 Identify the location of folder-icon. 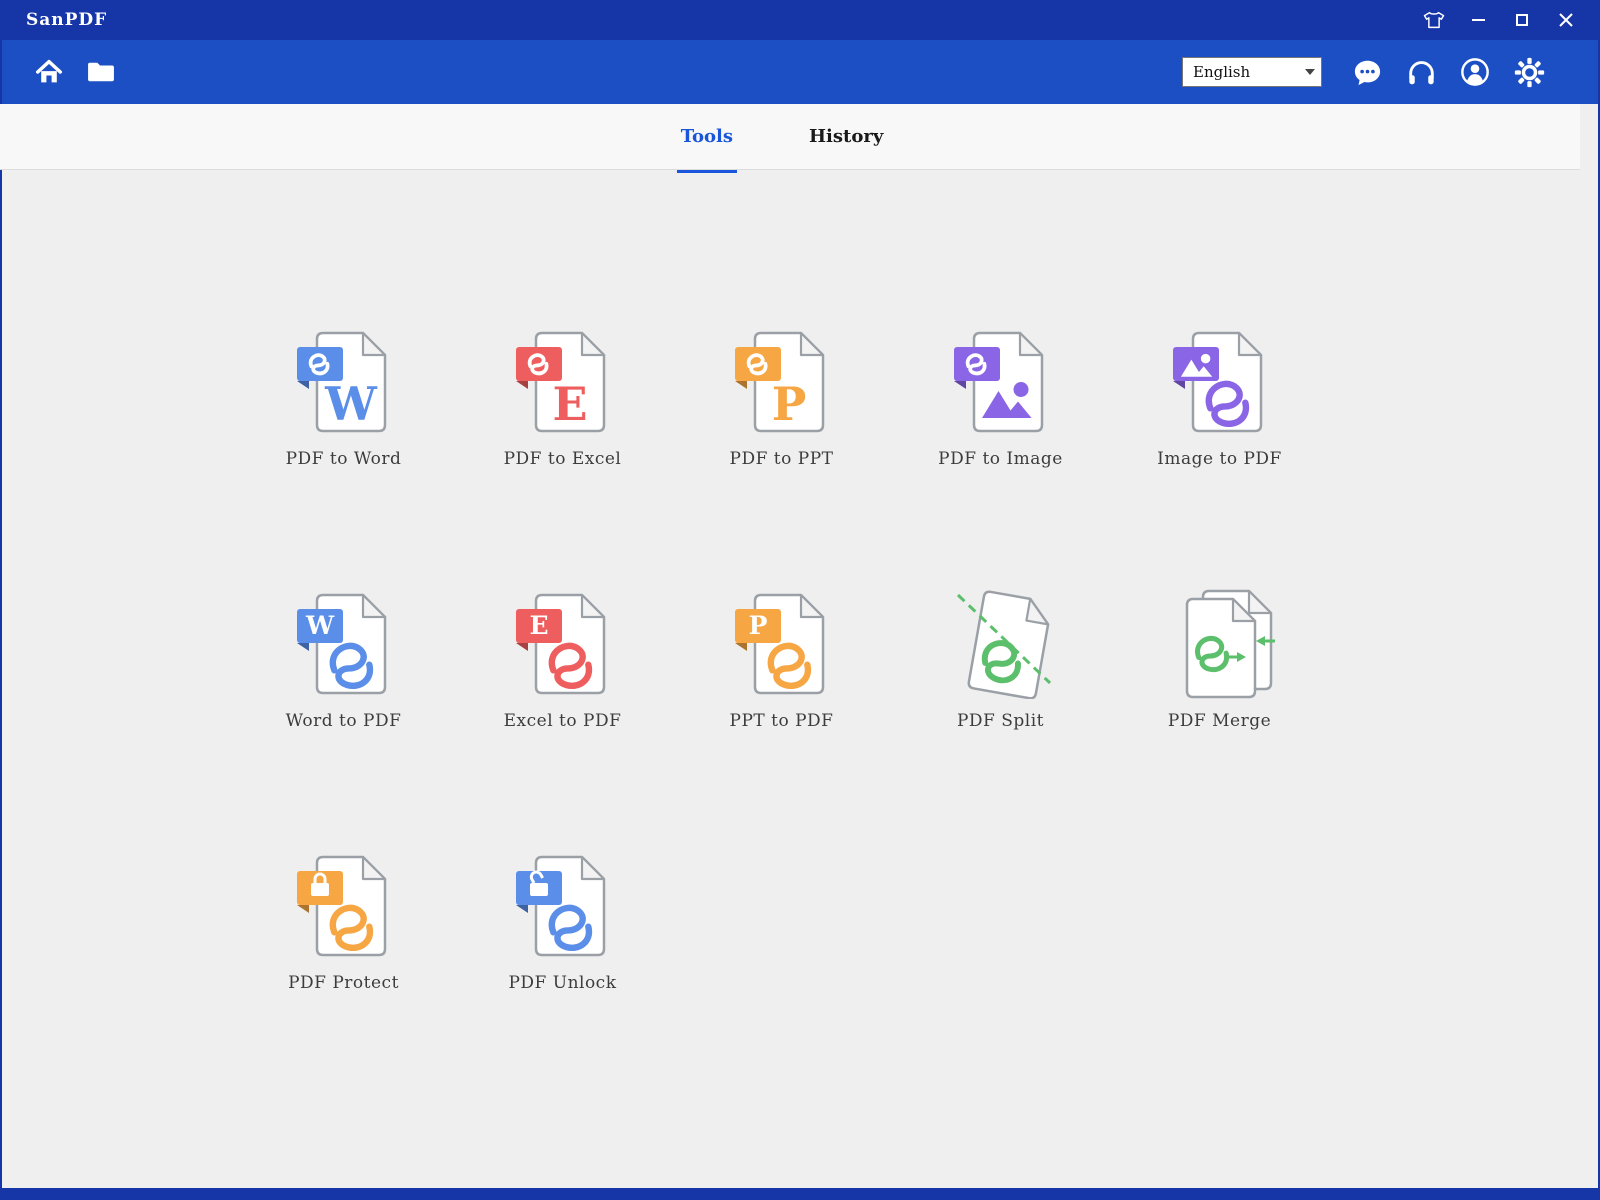
(101, 72).